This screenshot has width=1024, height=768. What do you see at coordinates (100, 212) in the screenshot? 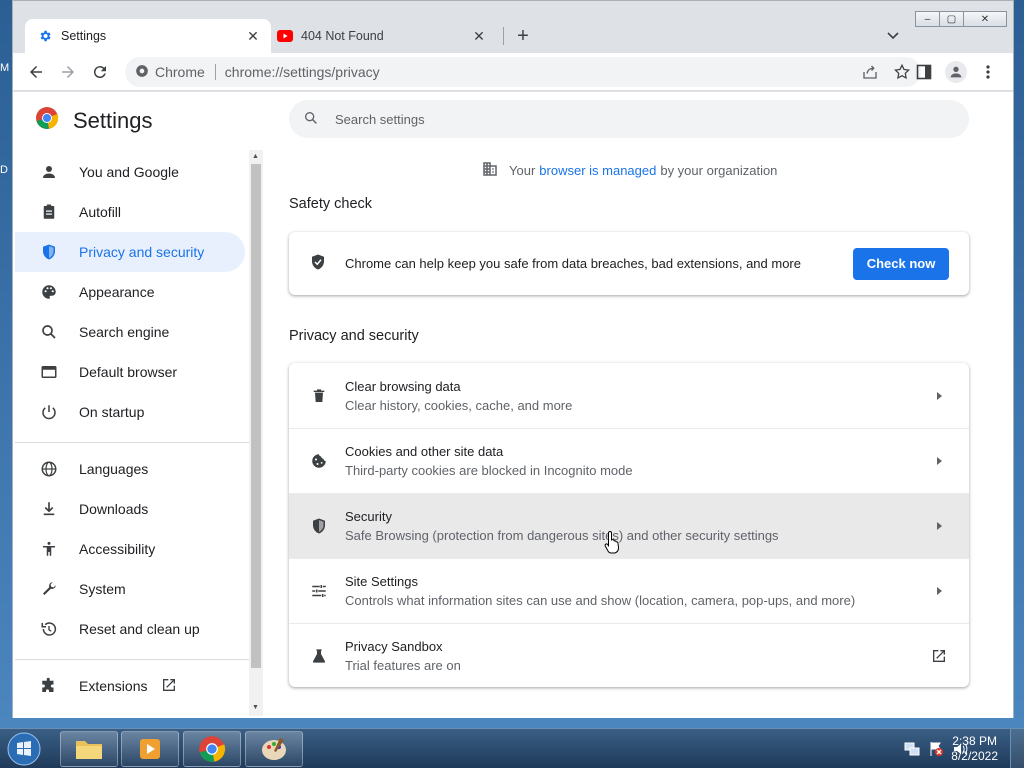
I see `sidebar-item-label: Autofill` at bounding box center [100, 212].